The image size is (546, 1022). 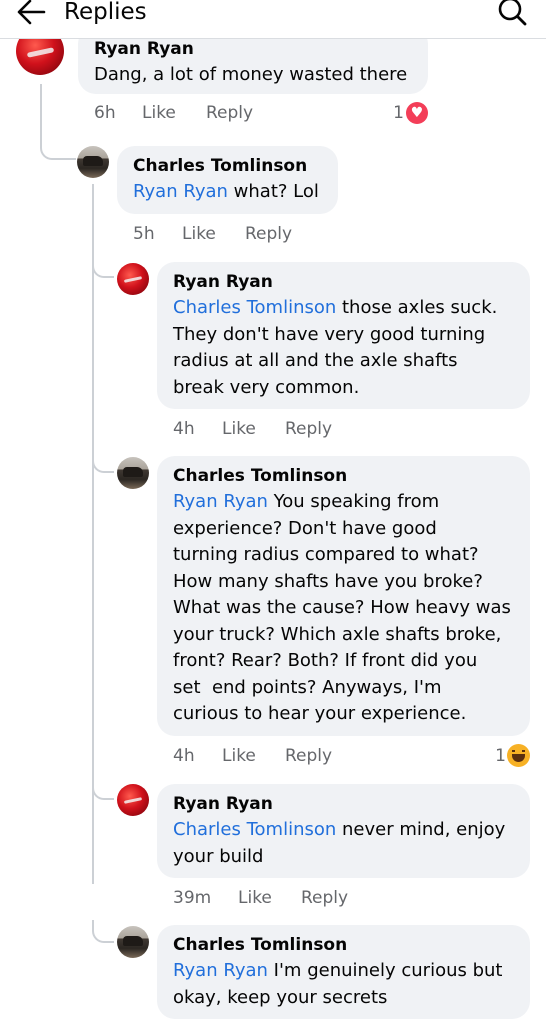 I want to click on comment-actions: 5h Like Reply, so click(x=263, y=234).